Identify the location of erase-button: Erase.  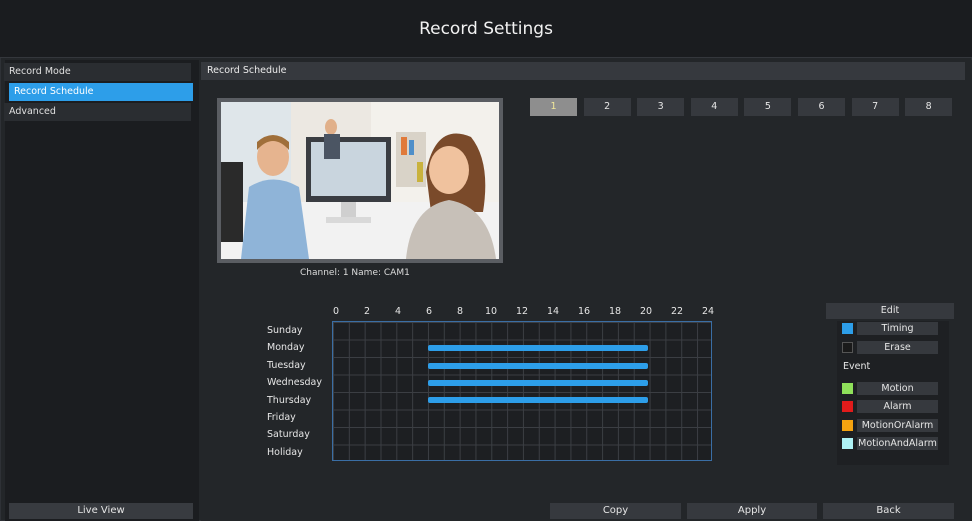
(897, 347).